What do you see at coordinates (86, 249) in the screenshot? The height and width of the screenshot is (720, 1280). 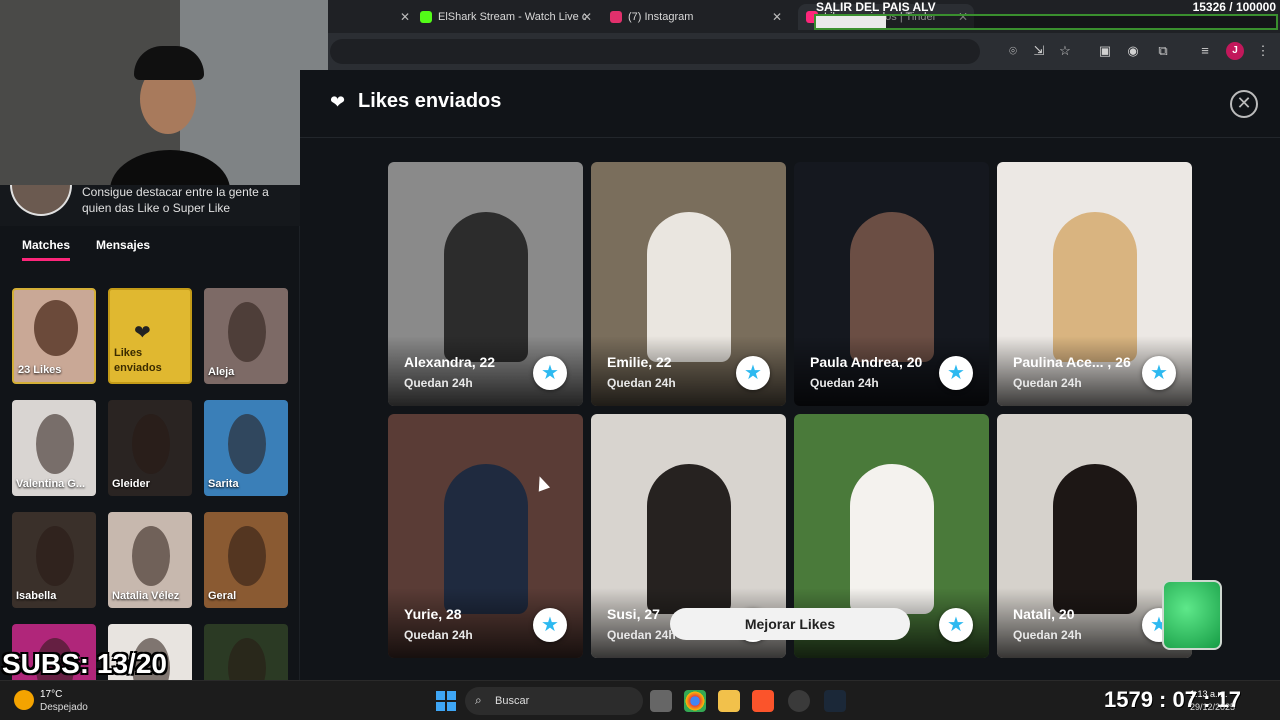 I see `sidebar-tabs: Matches Mensajes` at bounding box center [86, 249].